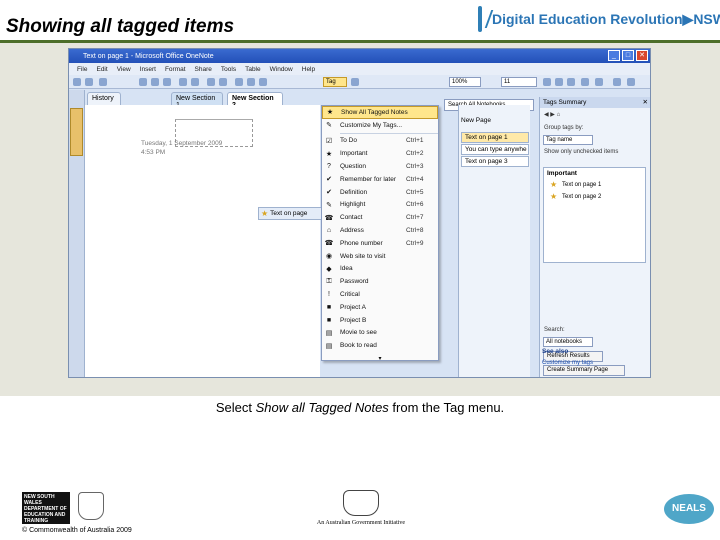  What do you see at coordinates (353, 307) in the screenshot?
I see `tag-menu-label: Project A` at bounding box center [353, 307].